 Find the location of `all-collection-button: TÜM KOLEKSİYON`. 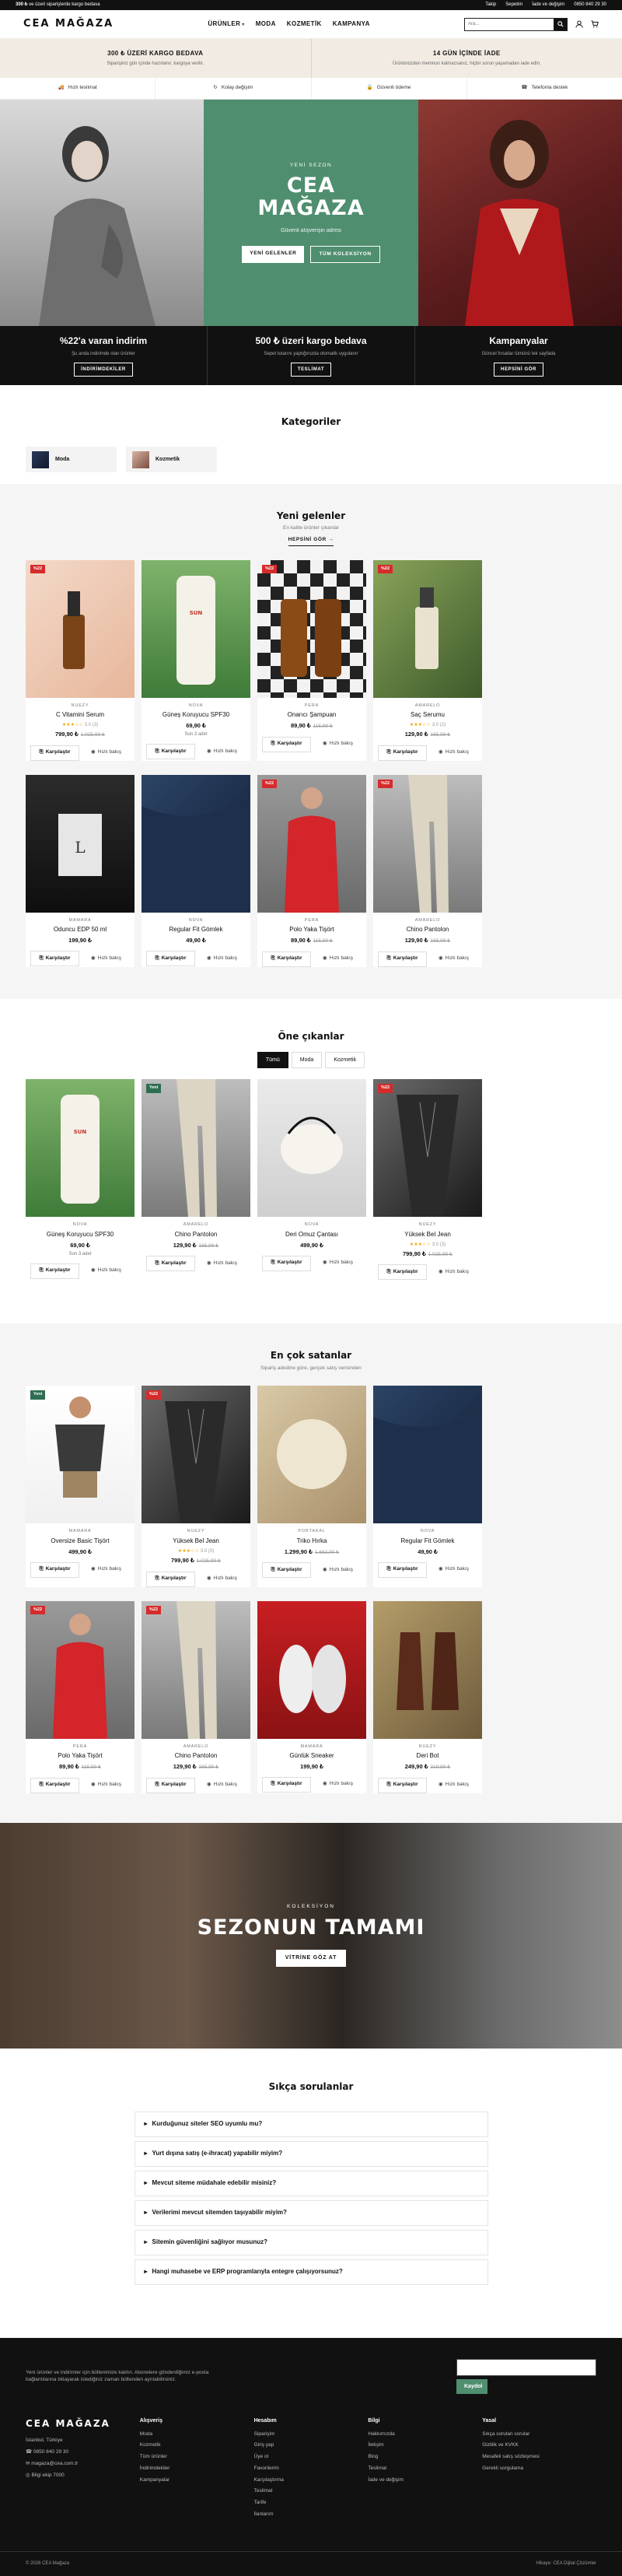

all-collection-button: TÜM KOLEKSİYON is located at coordinates (344, 255).